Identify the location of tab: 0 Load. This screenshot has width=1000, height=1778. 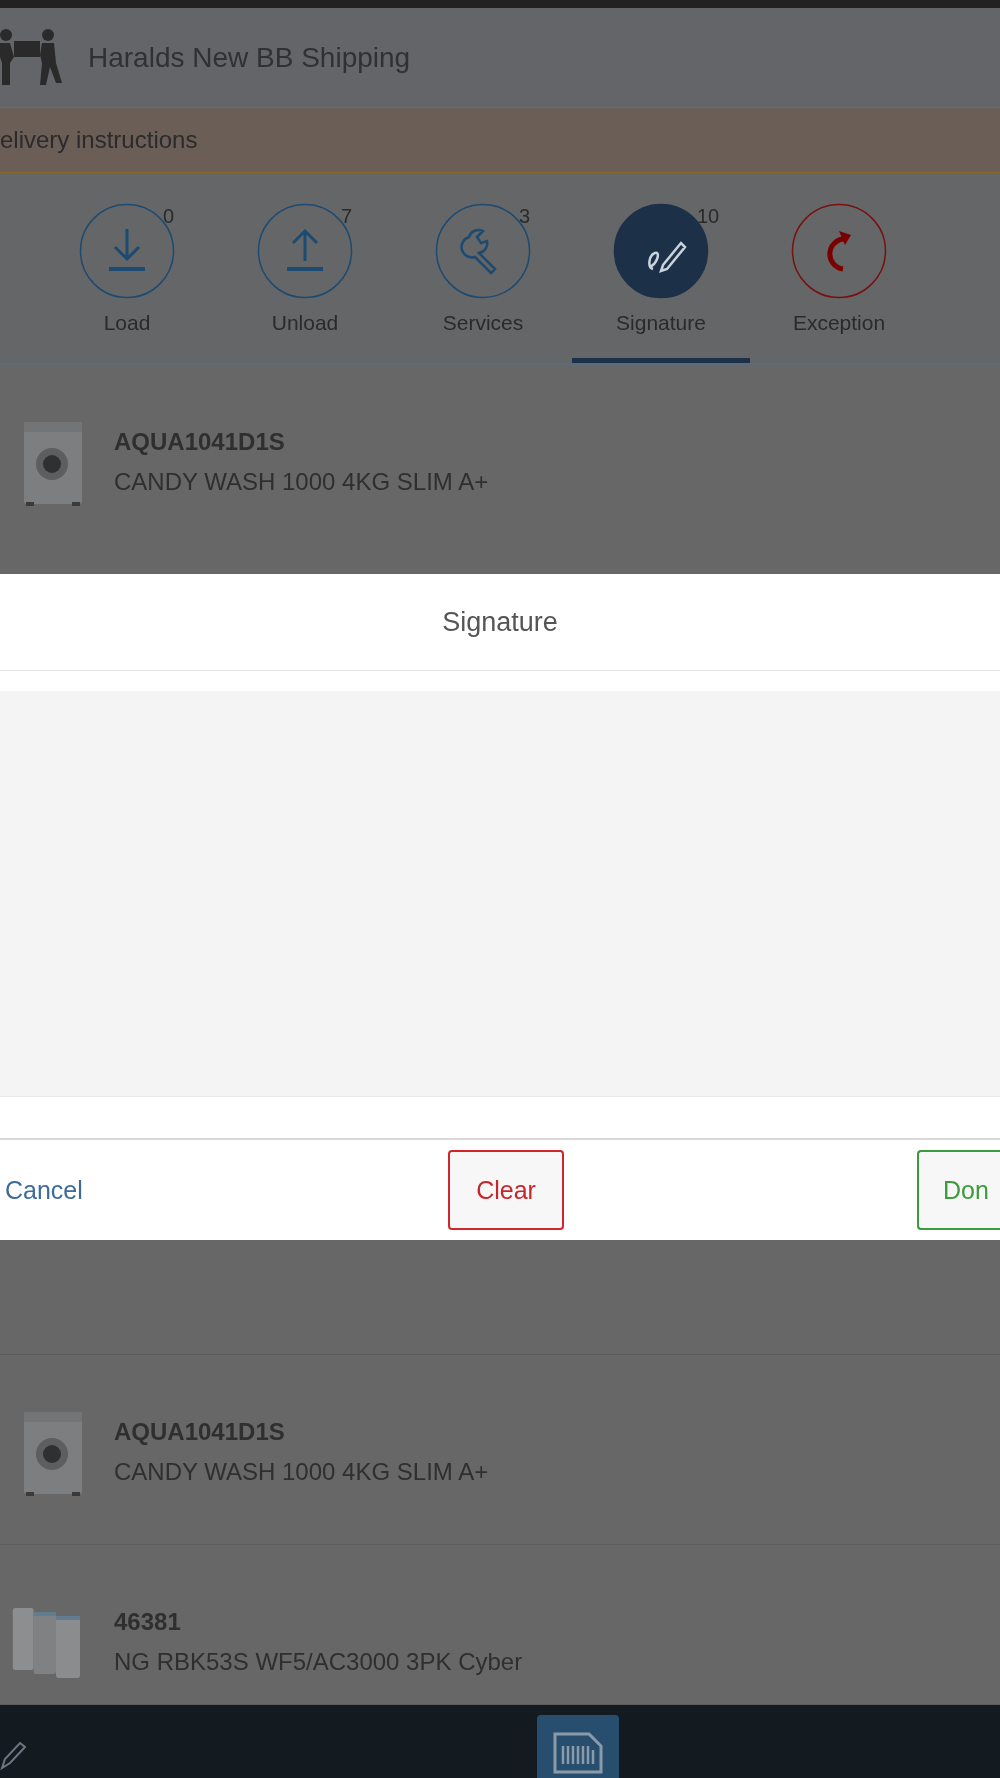
(127, 268).